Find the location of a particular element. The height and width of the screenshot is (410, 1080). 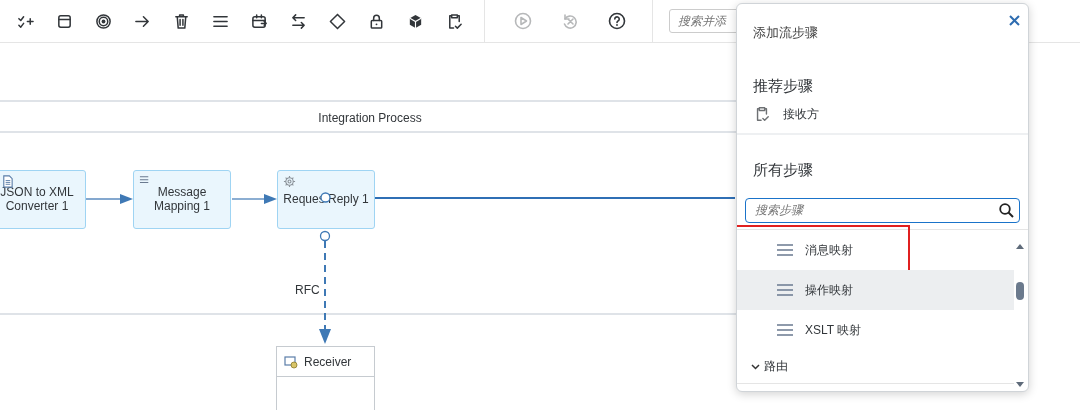

step-item: XSLT 映射 is located at coordinates (875, 329).